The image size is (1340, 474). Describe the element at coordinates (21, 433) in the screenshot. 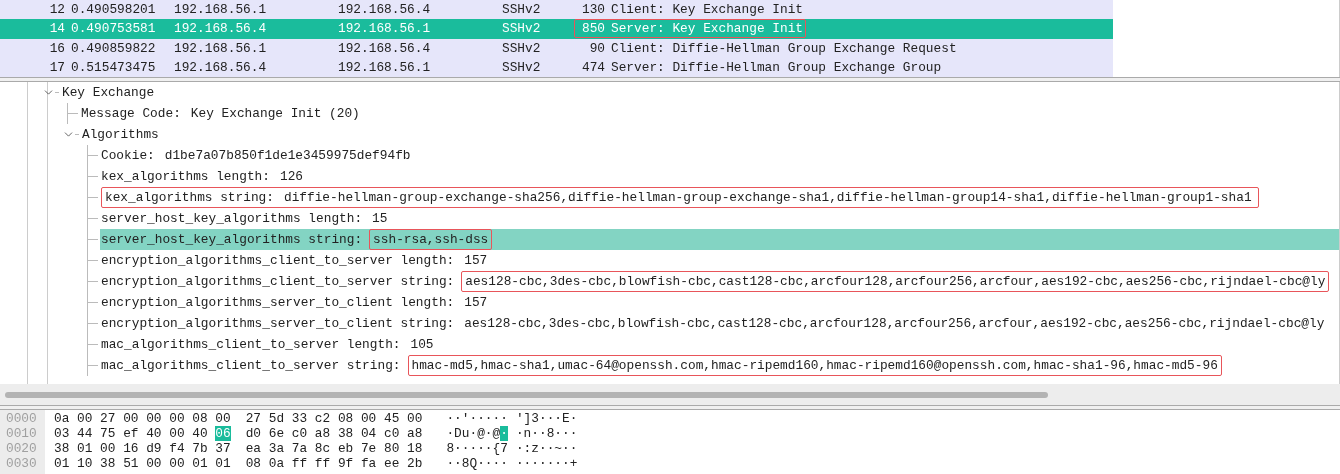

I see `byte-offset: 0010` at that location.